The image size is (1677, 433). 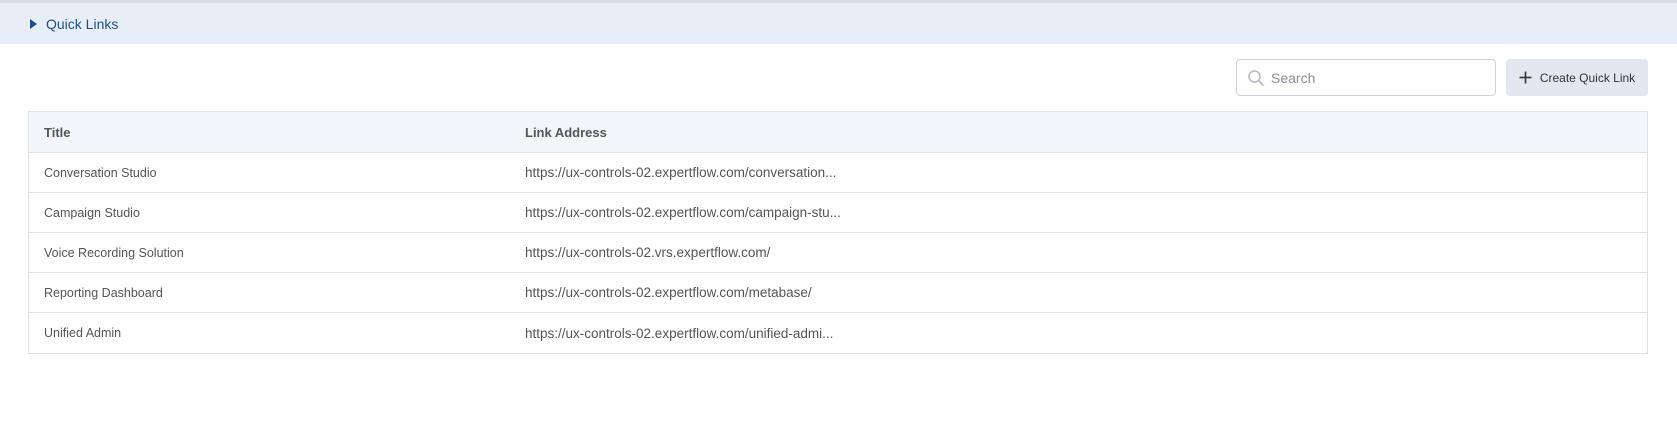 I want to click on table-header: Title Link Address, so click(x=838, y=132).